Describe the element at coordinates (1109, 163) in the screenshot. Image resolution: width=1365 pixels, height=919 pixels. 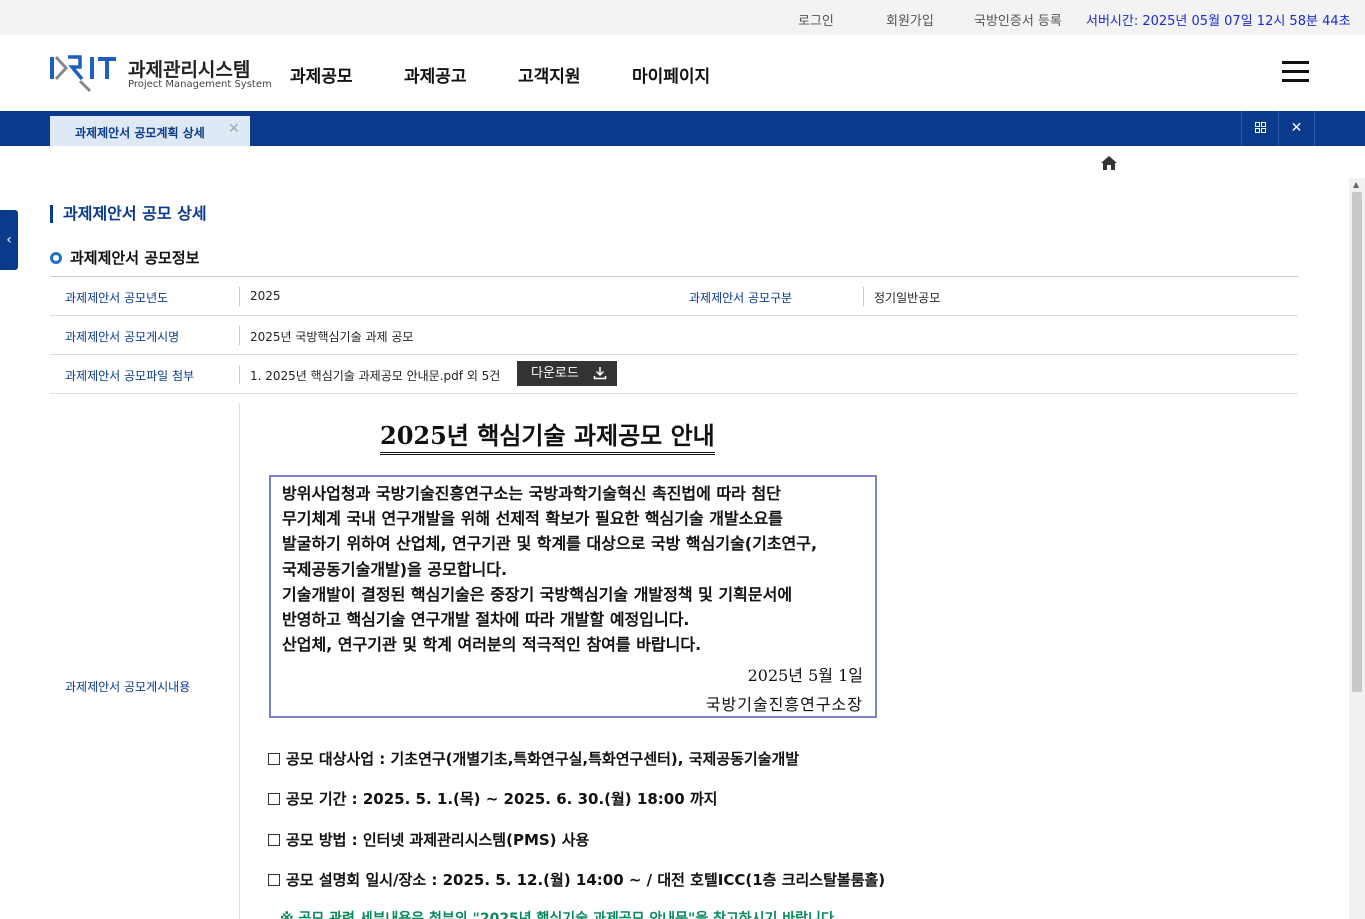
I see `home-icon` at that location.